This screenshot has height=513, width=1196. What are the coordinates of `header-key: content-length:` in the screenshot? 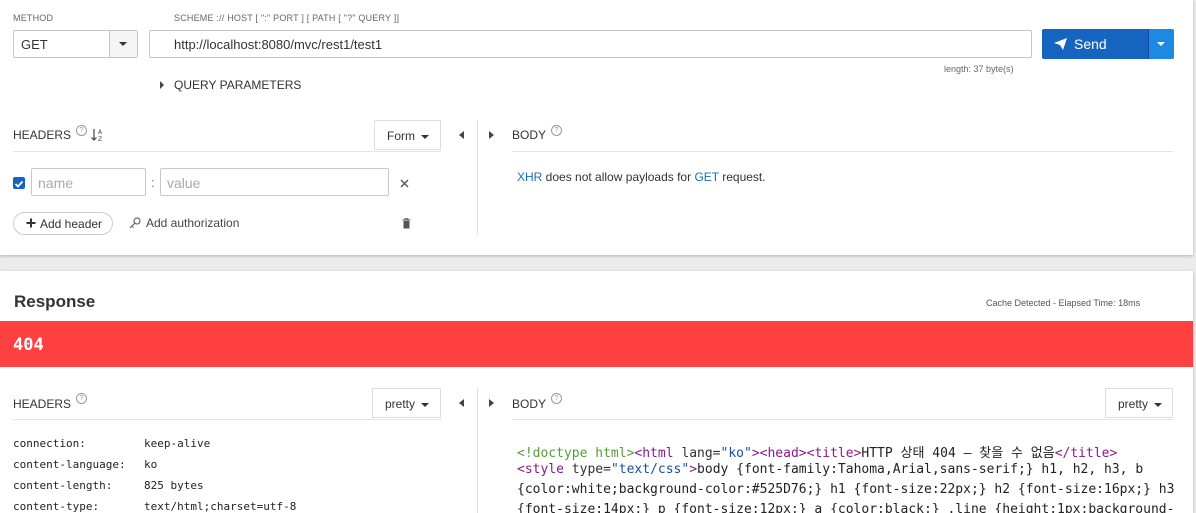 It's located at (63, 485).